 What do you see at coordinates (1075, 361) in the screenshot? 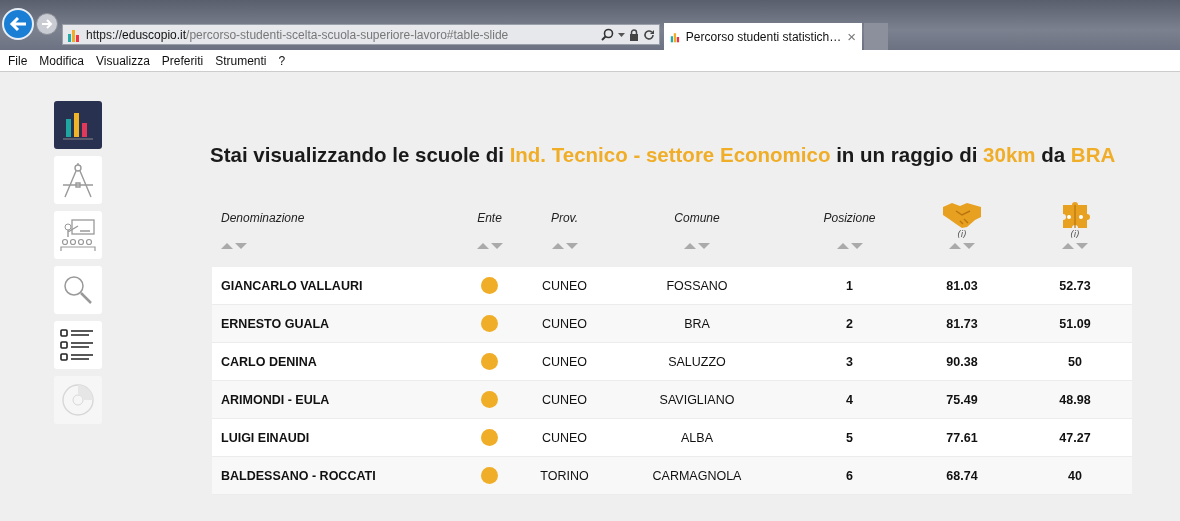
I see `table-cell: 50` at bounding box center [1075, 361].